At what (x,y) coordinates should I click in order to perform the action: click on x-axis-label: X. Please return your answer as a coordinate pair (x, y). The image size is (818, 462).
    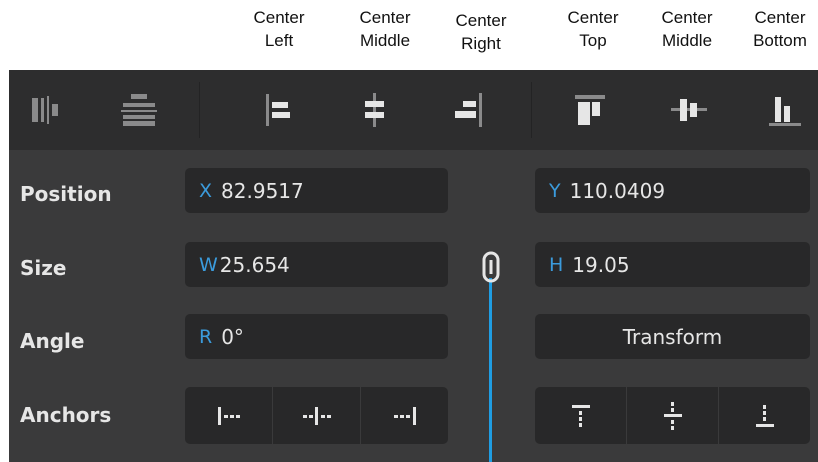
    Looking at the image, I should click on (206, 190).